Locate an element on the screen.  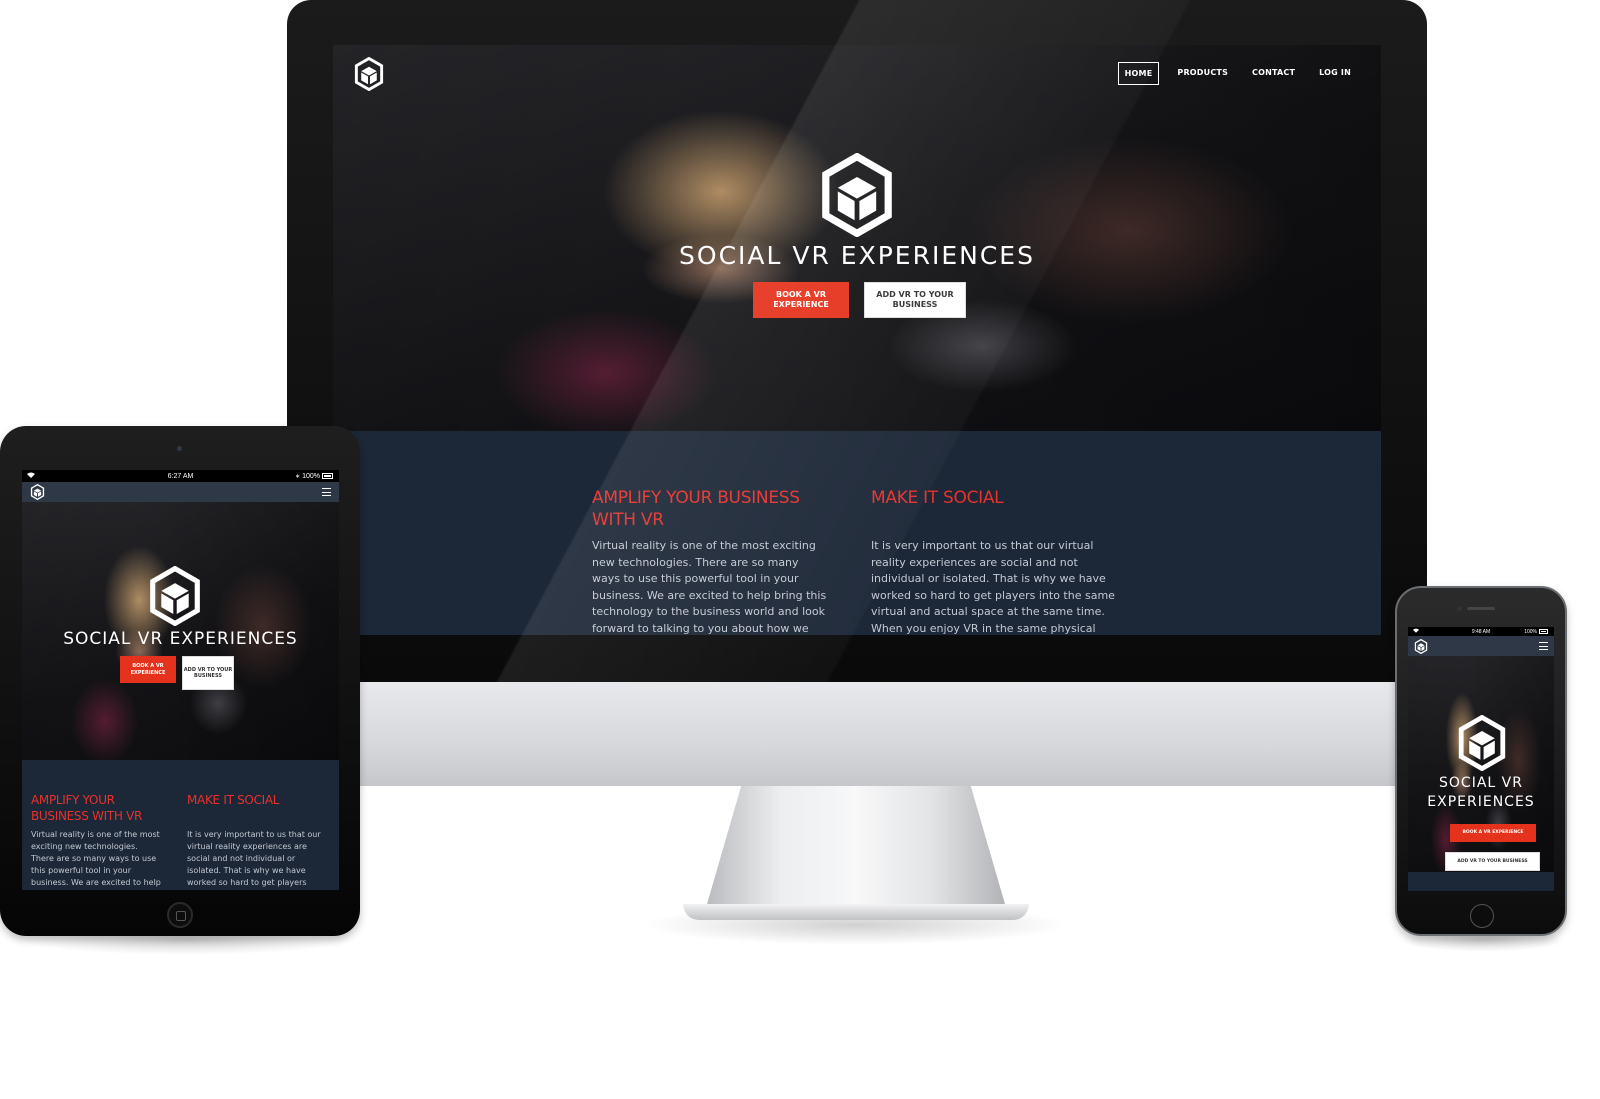
phone-status-bar: 9:48 AM 100% is located at coordinates (1481, 631).